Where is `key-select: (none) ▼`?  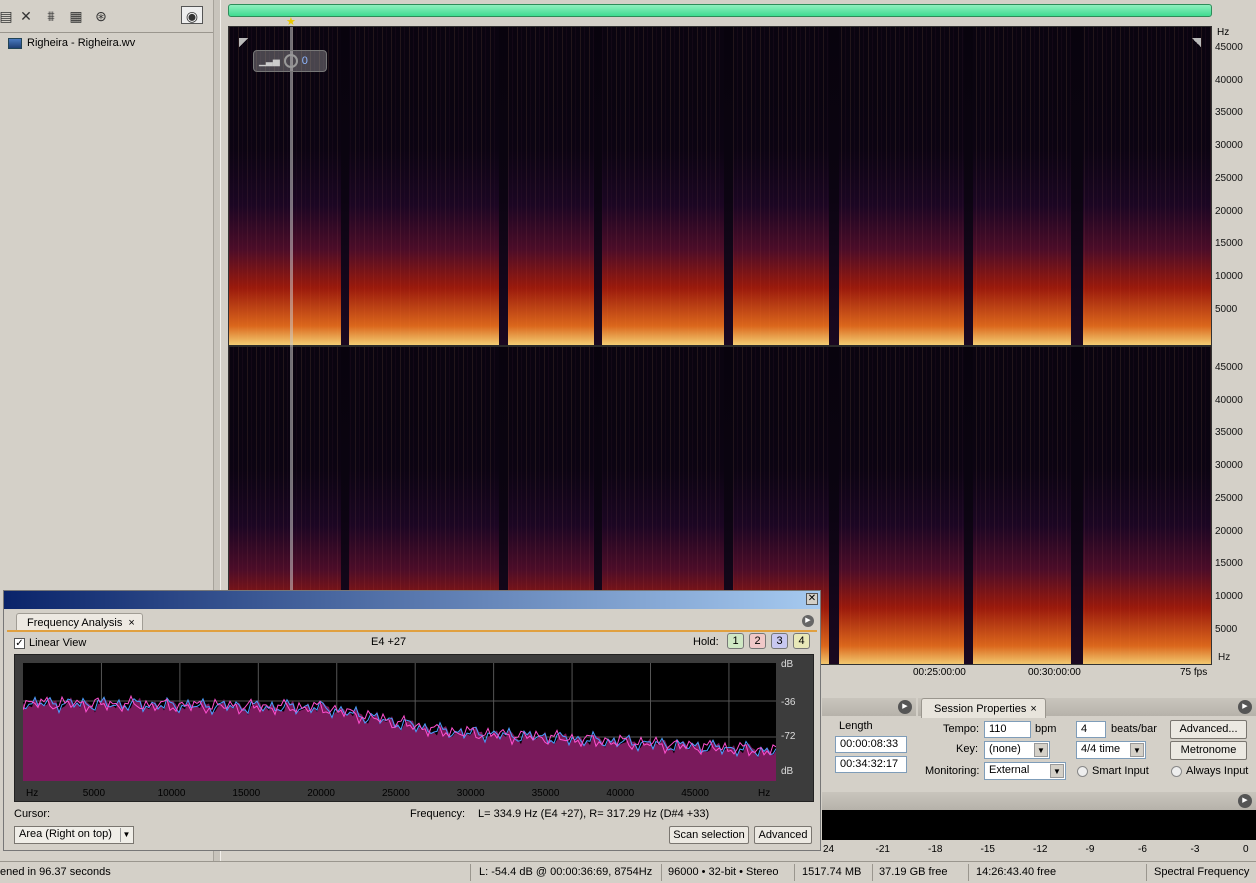 key-select: (none) ▼ is located at coordinates (1017, 750).